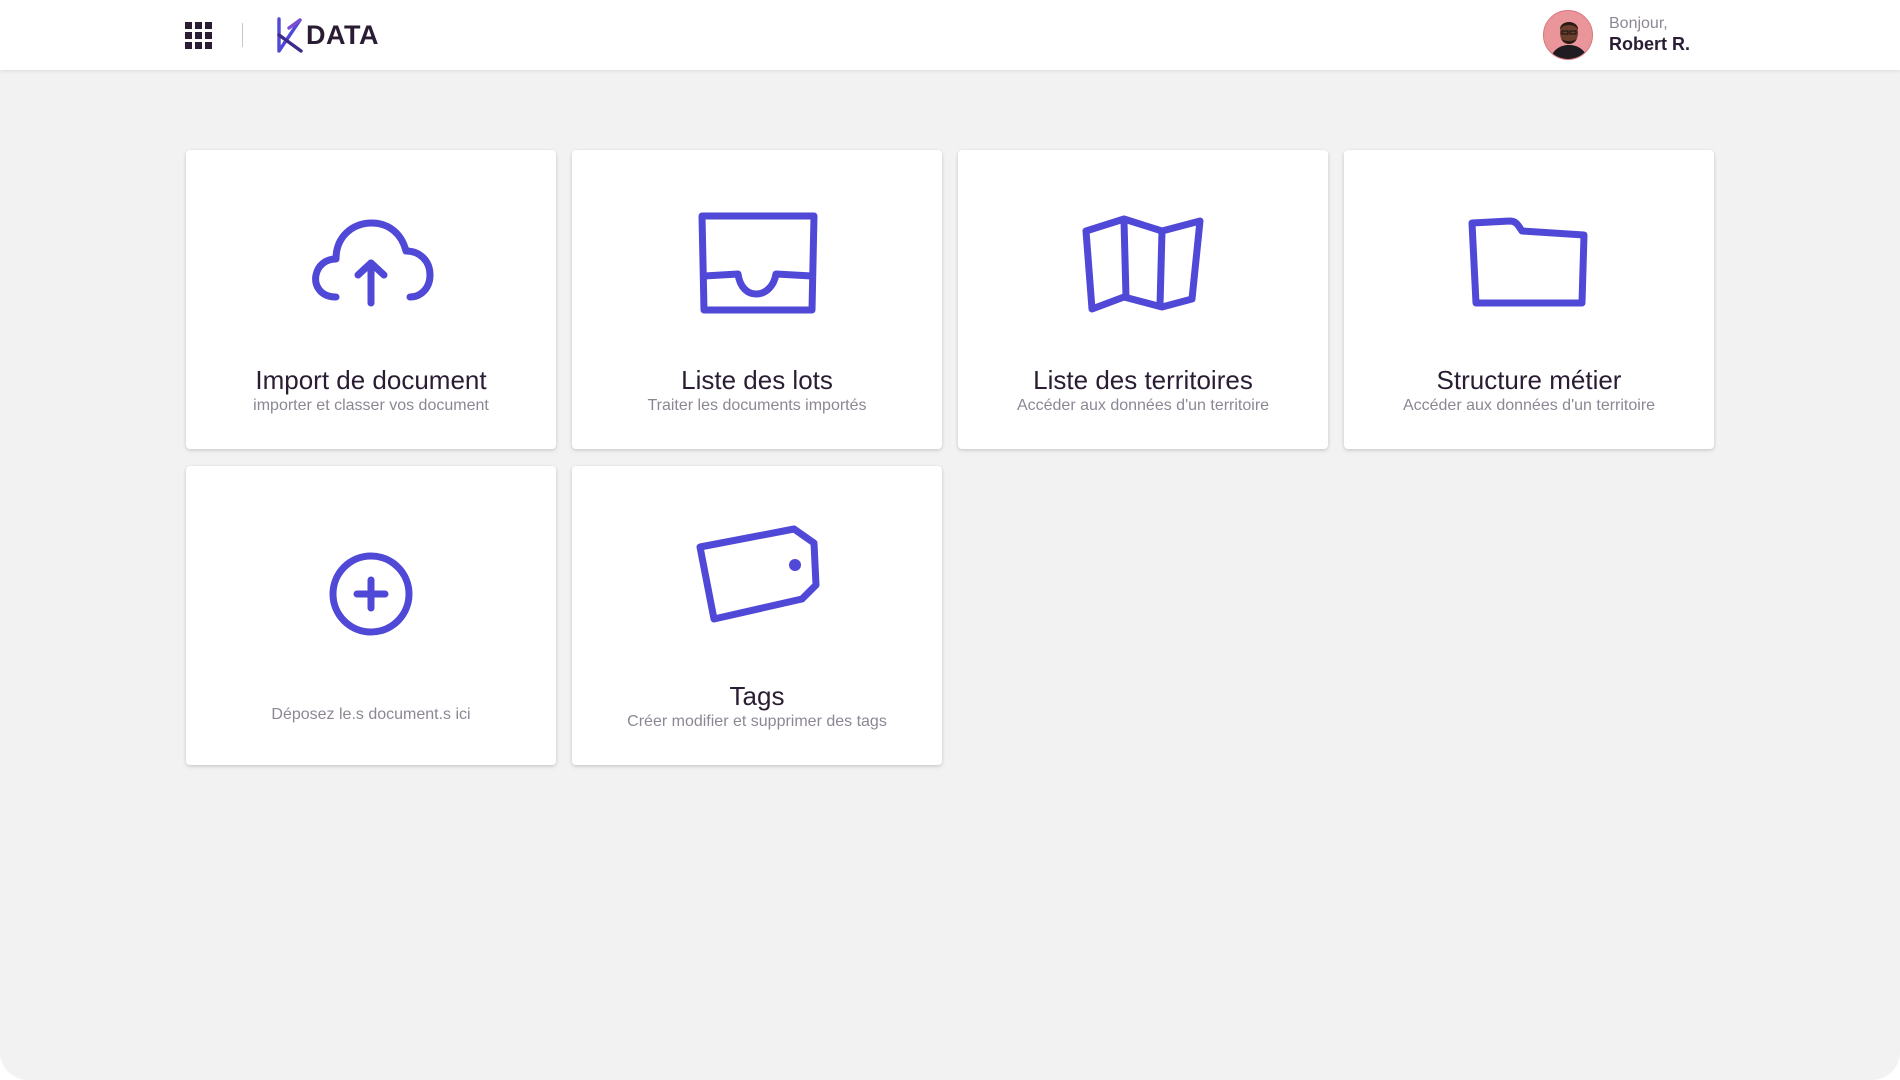 This screenshot has height=1080, width=1900. Describe the element at coordinates (371, 593) in the screenshot. I see `plus-circle-icon` at that location.